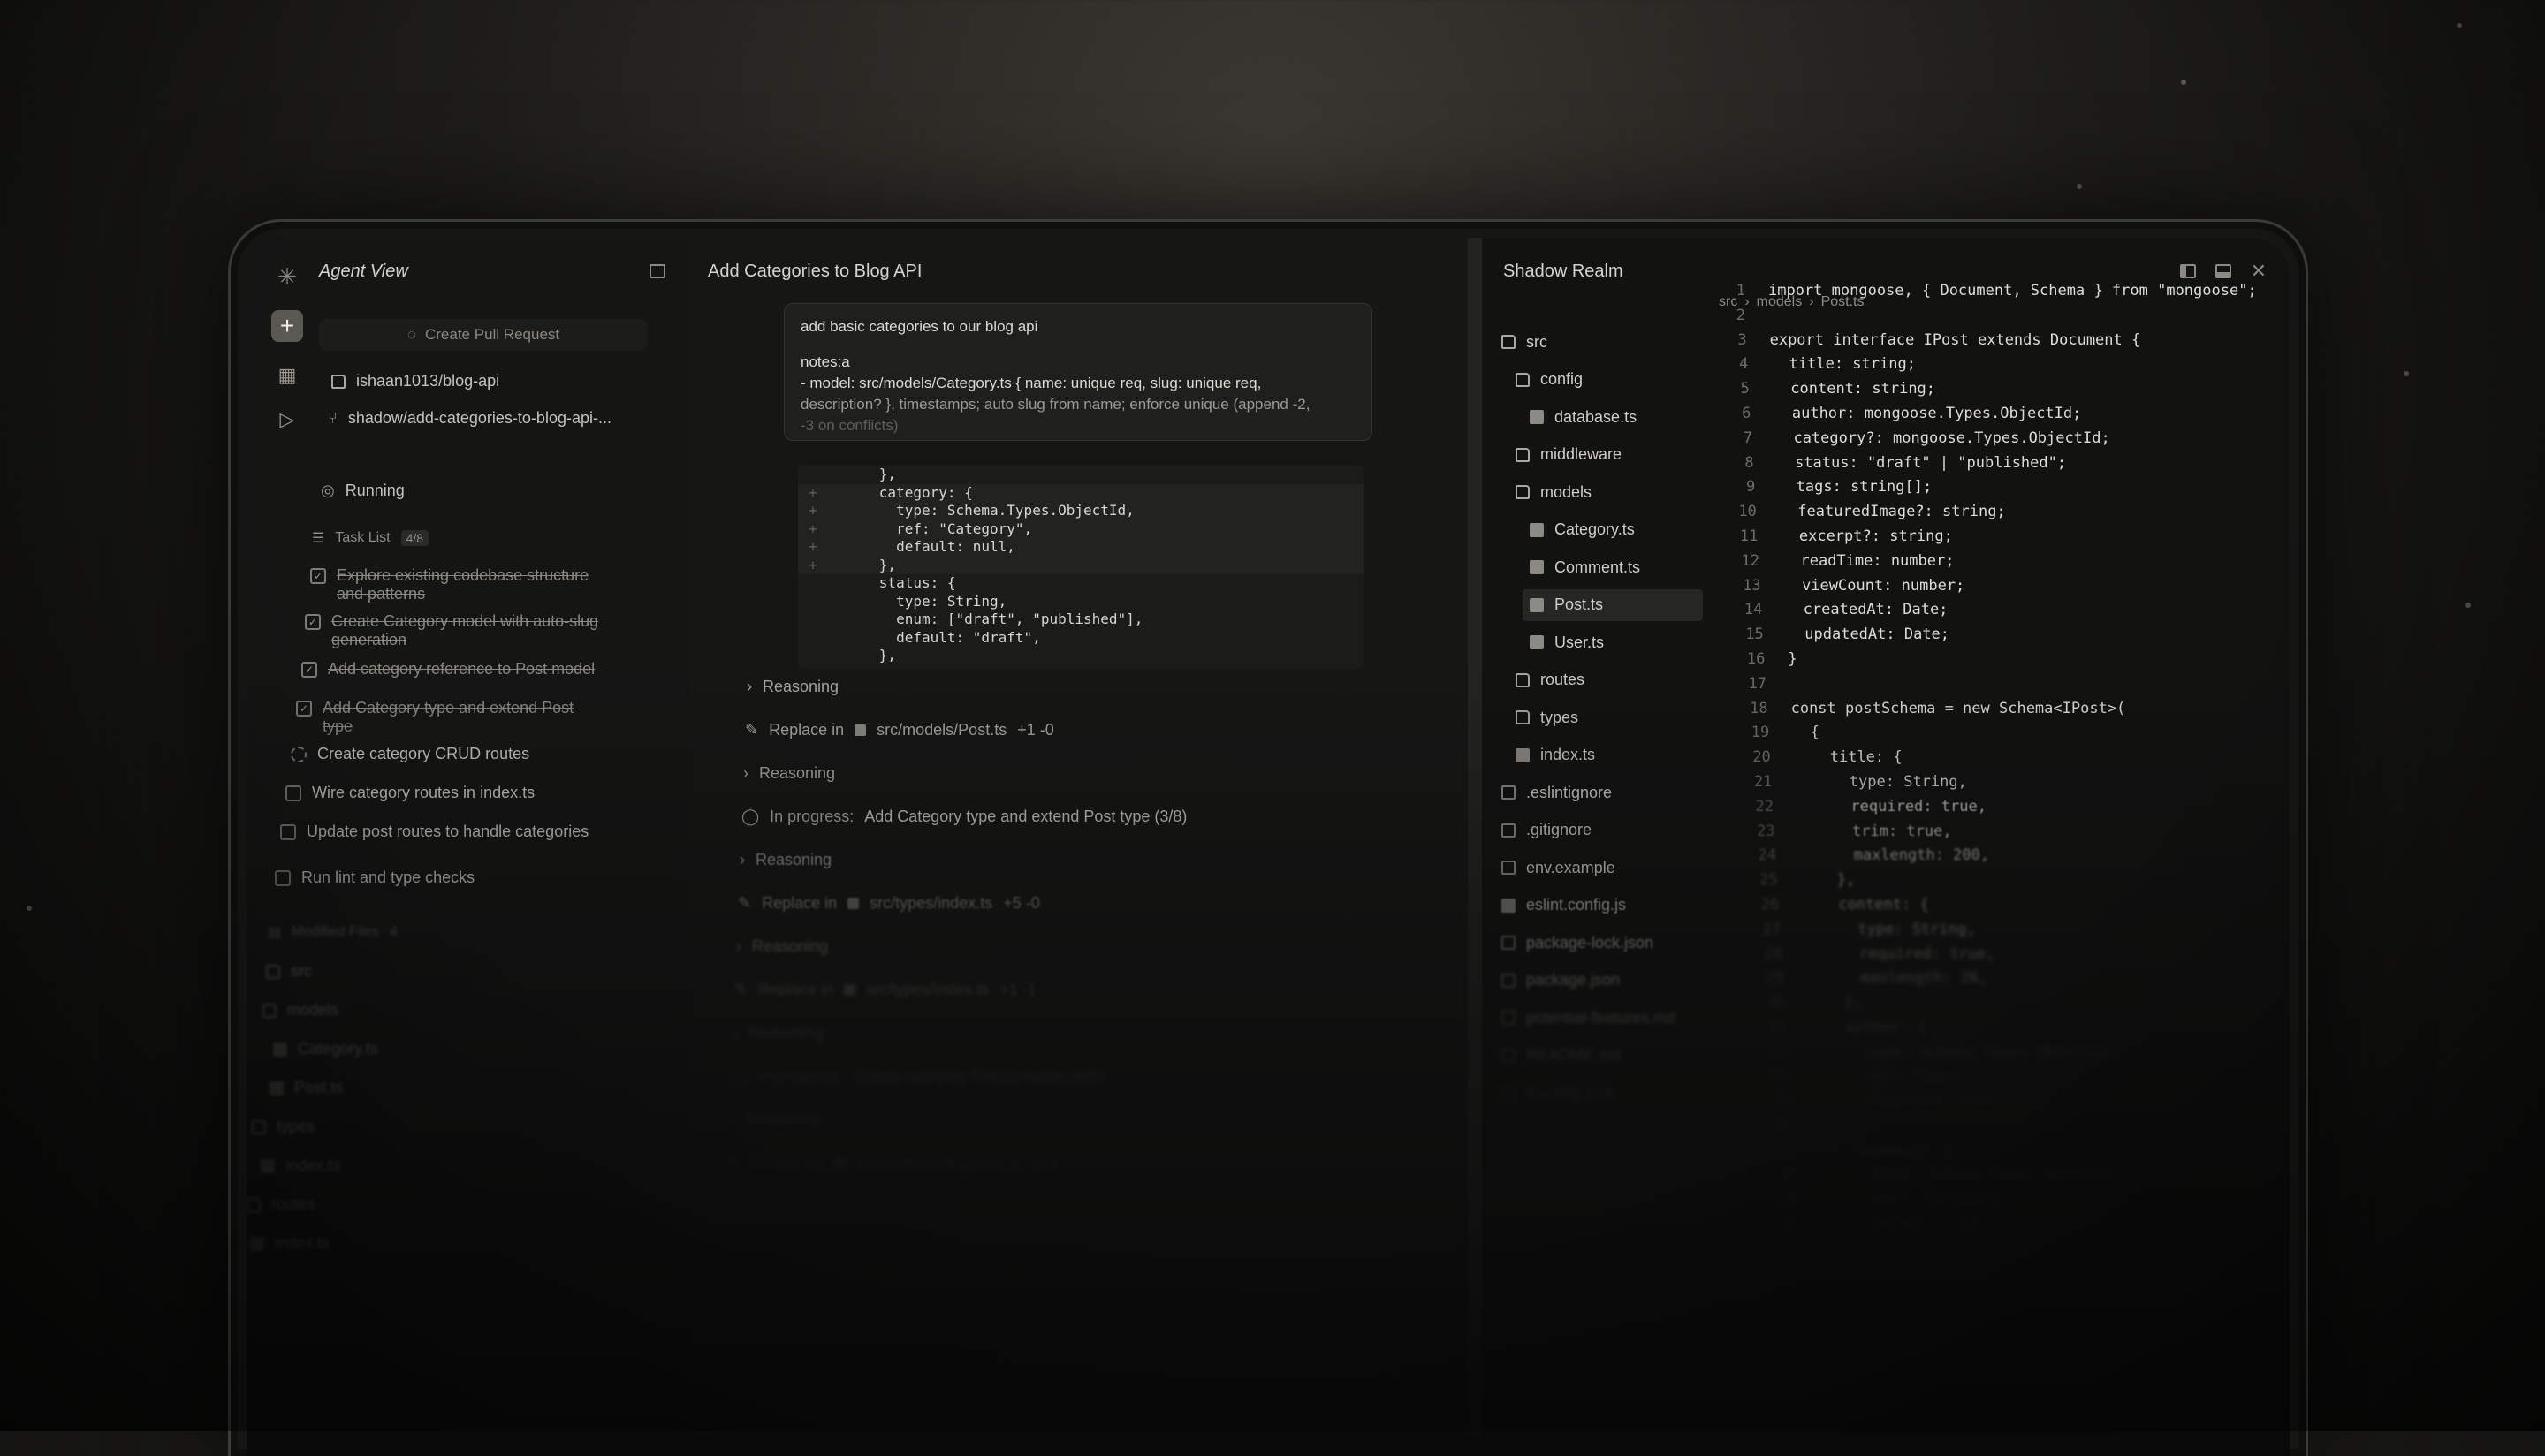 The width and height of the screenshot is (2545, 1456). I want to click on tree-file: eslint.config.js, so click(1598, 905).